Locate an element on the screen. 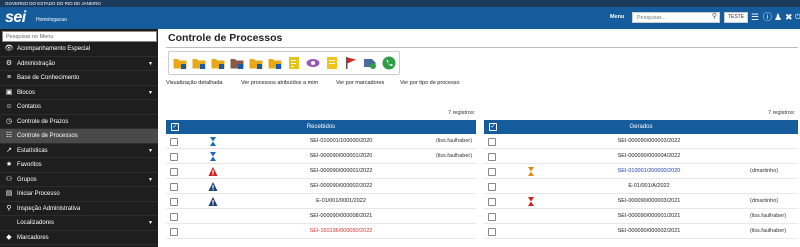  table-row: E-01/001/A/2022 is located at coordinates (641, 186).